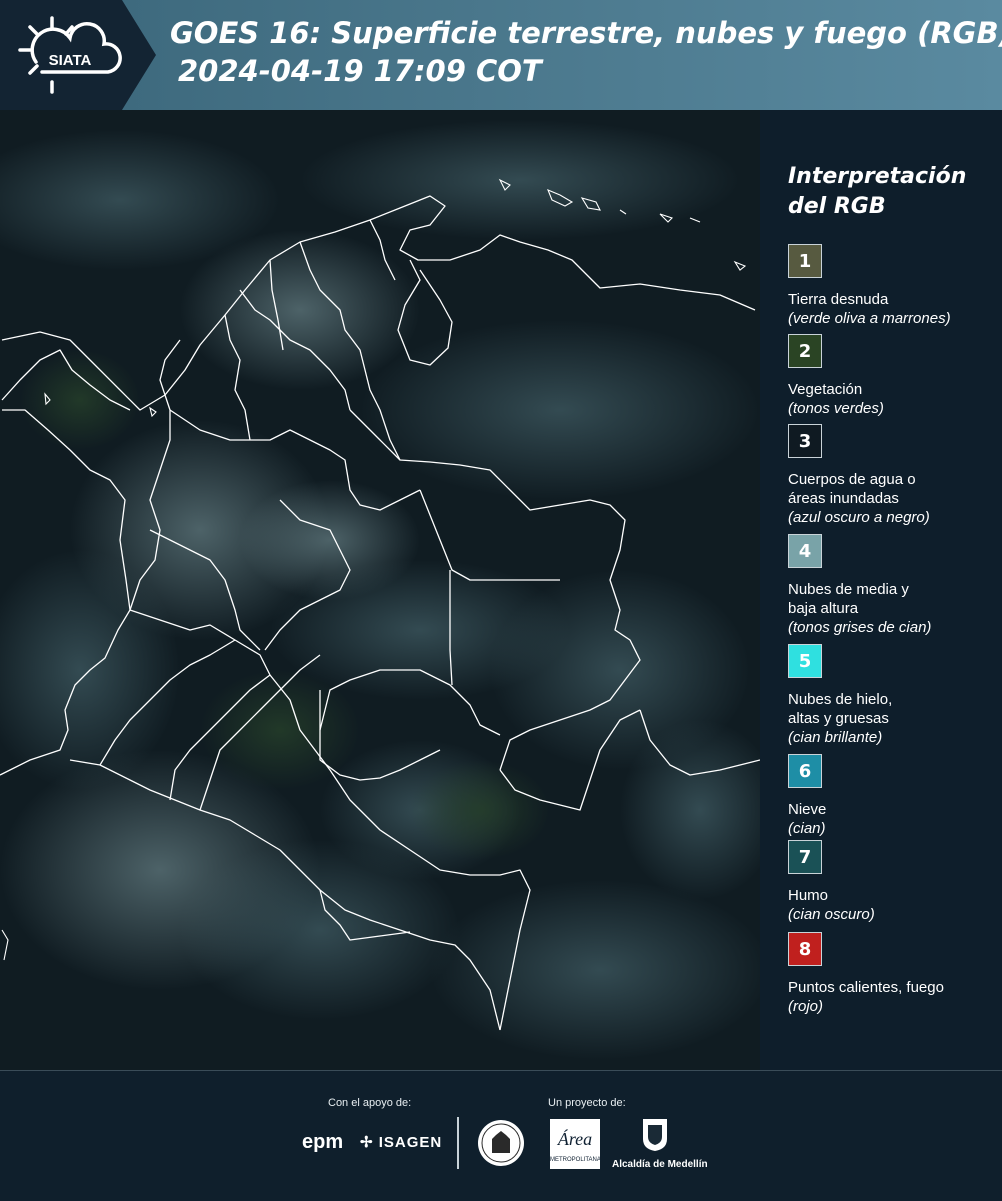 The width and height of the screenshot is (1002, 1201). I want to click on legend-swatch: 8, so click(805, 949).